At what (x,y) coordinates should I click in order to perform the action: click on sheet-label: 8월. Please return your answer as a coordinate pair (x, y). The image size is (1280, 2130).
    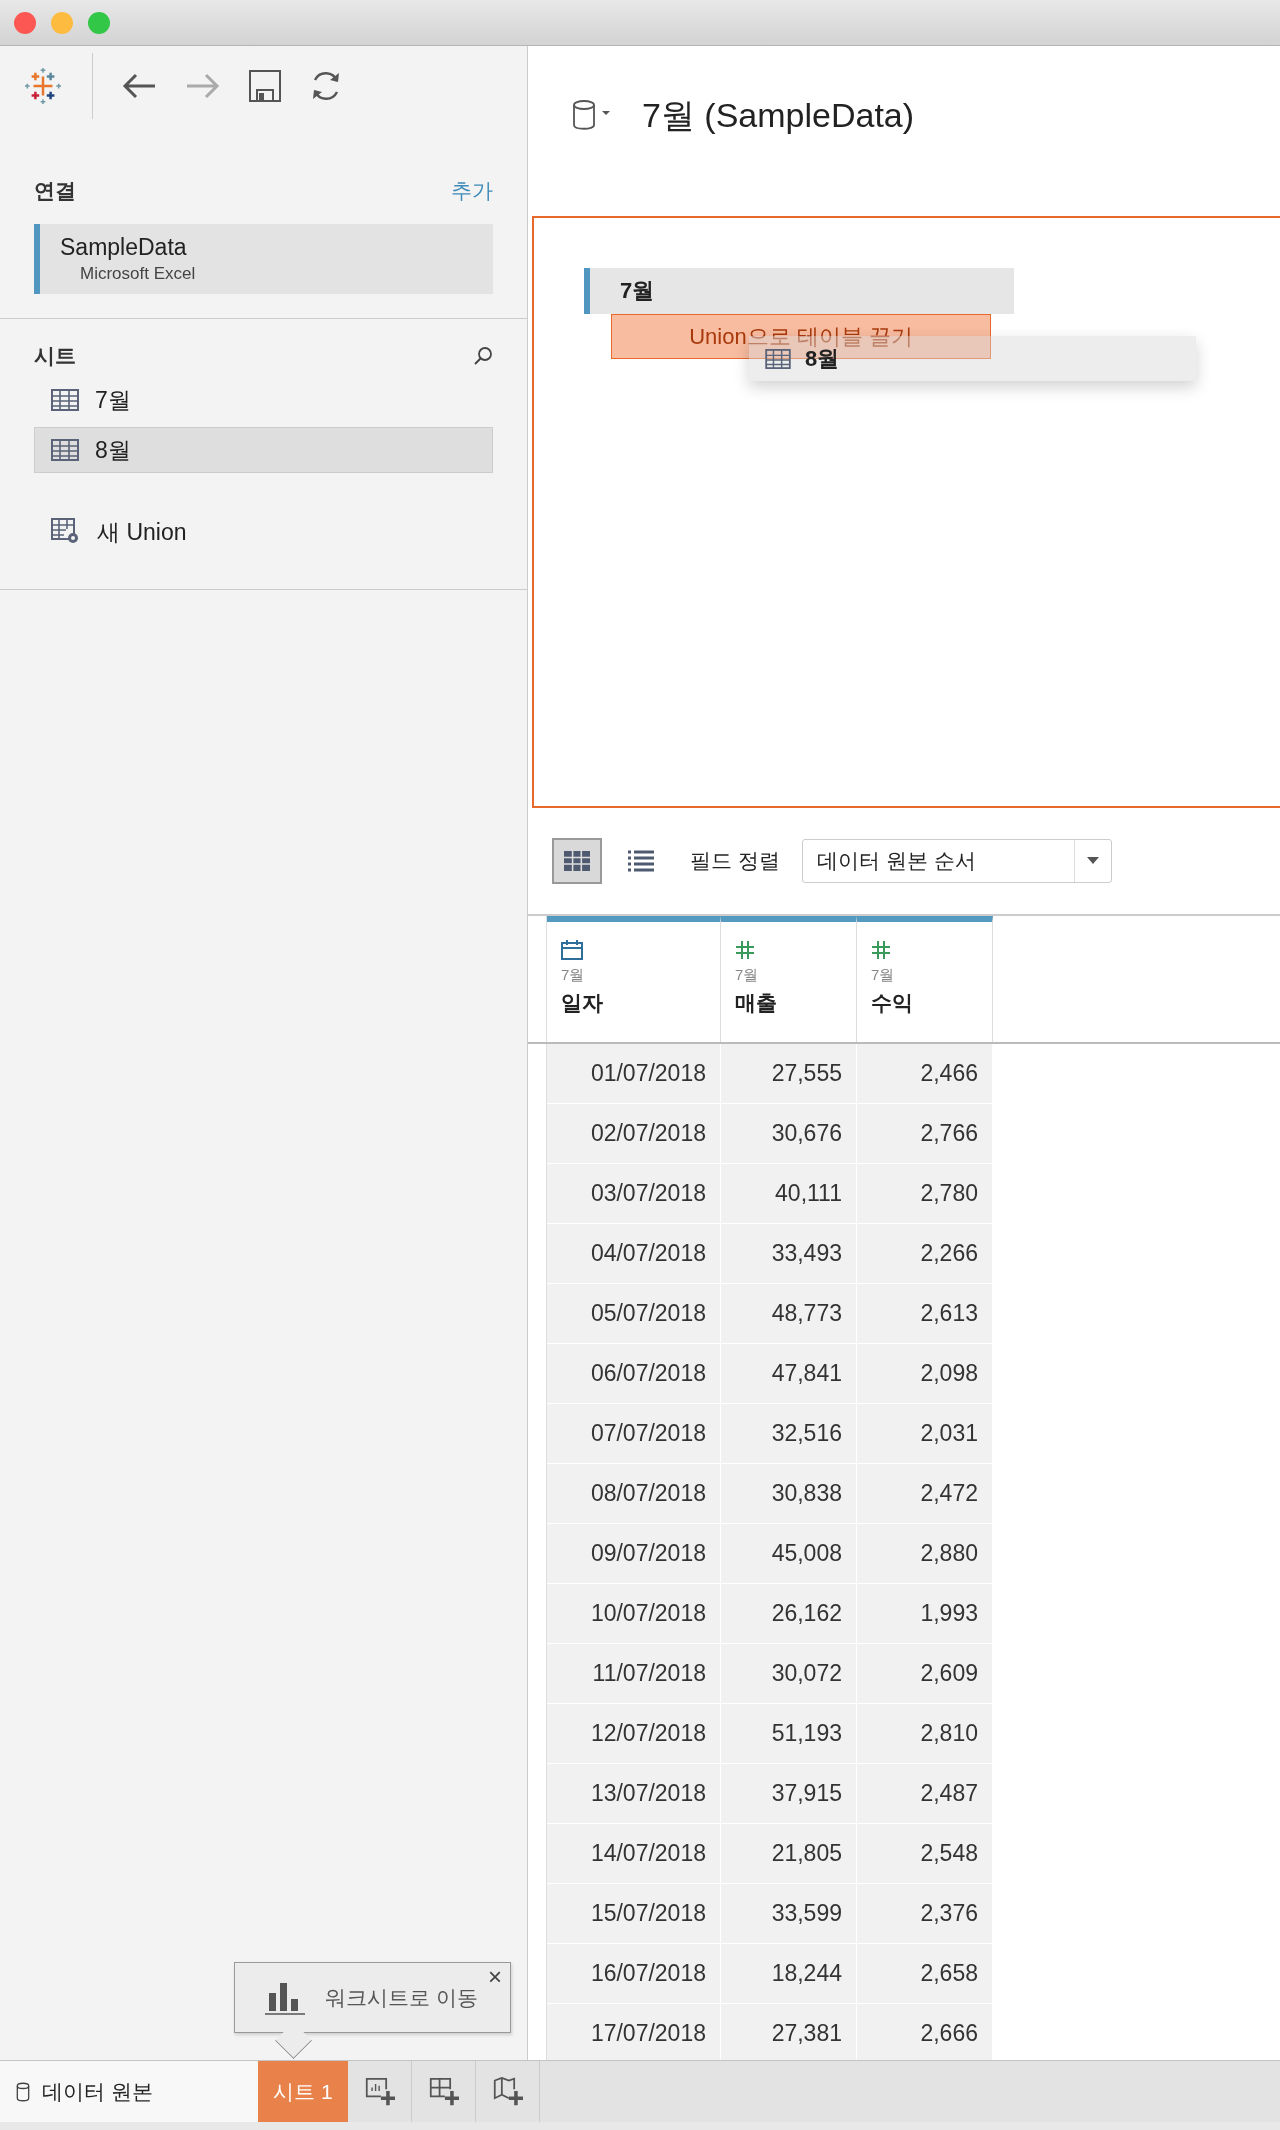
    Looking at the image, I should click on (113, 450).